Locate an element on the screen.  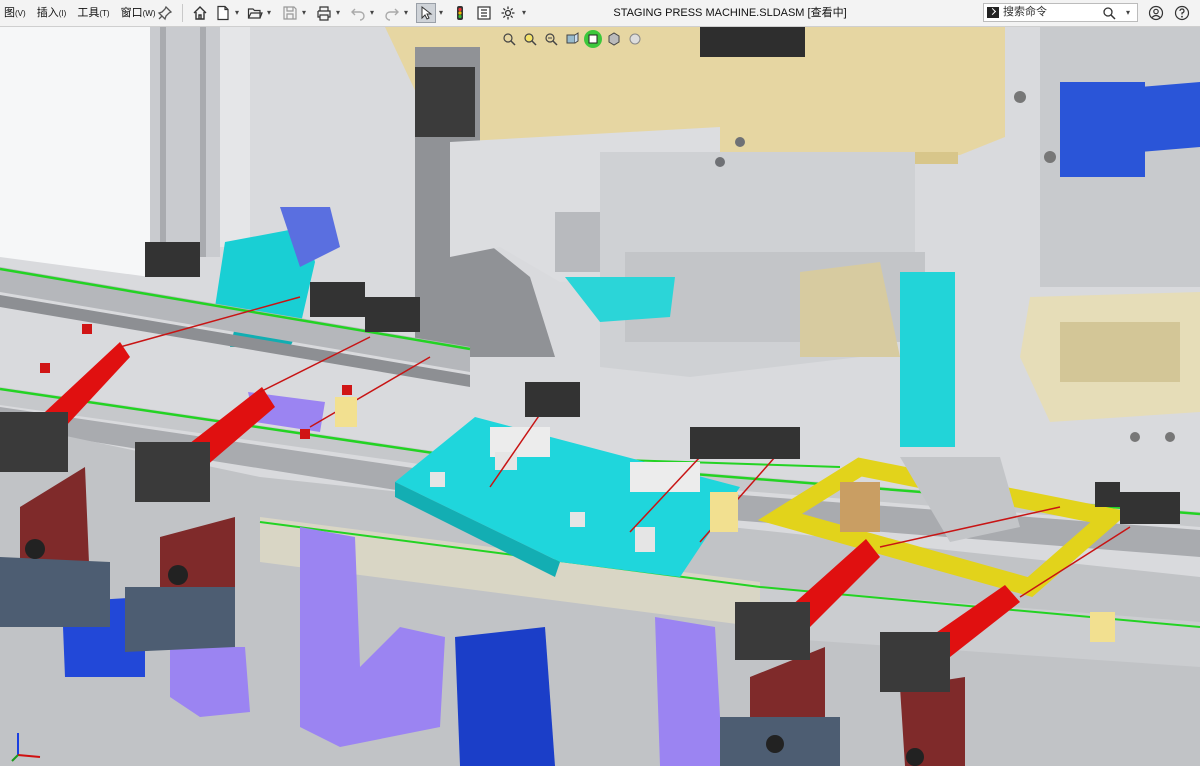
command-prompt-icon is located at coordinates (993, 12).